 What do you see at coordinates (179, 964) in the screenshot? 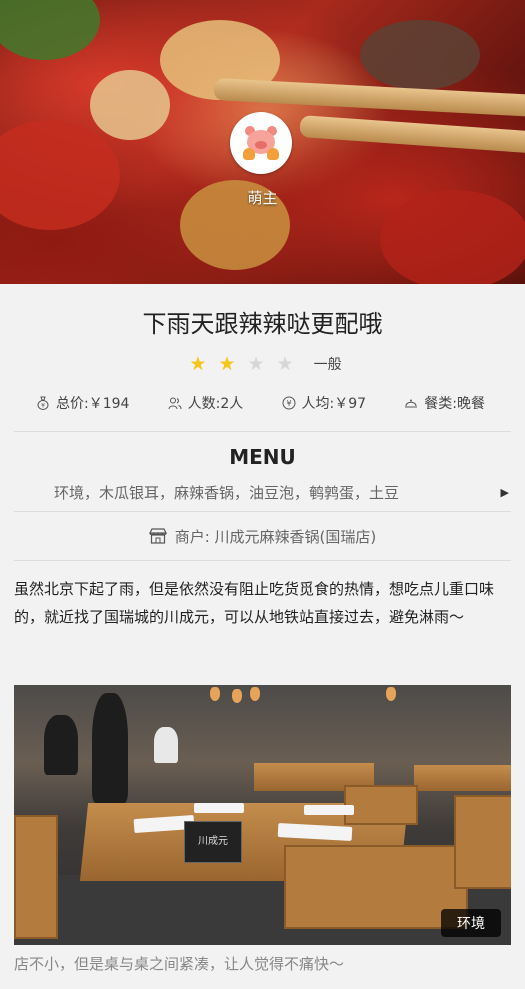
I see `photo-caption: 店不小，但是桌与桌之间紧凑，让人觉得不痛快～` at bounding box center [179, 964].